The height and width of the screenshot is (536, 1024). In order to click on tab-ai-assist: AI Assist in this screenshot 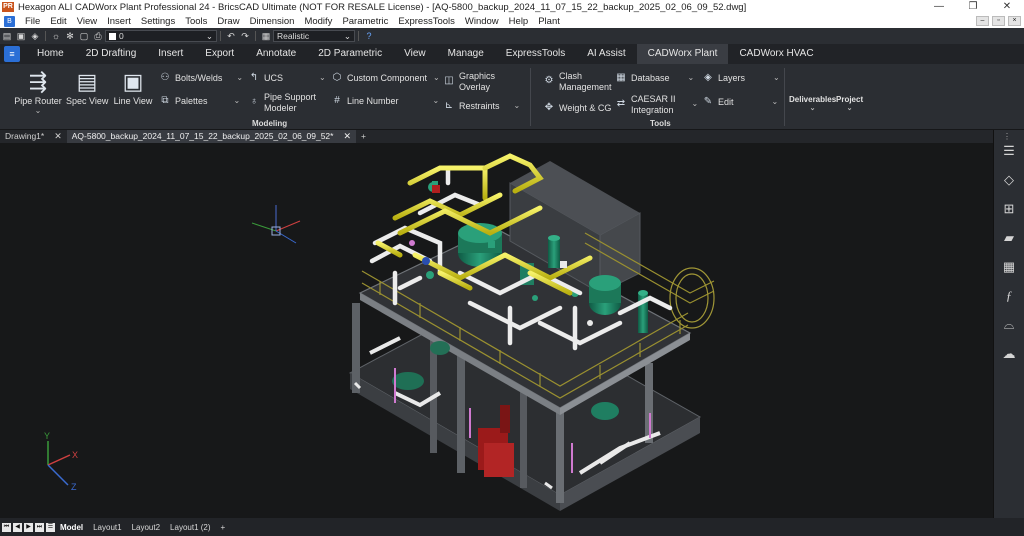, I will do `click(606, 54)`.